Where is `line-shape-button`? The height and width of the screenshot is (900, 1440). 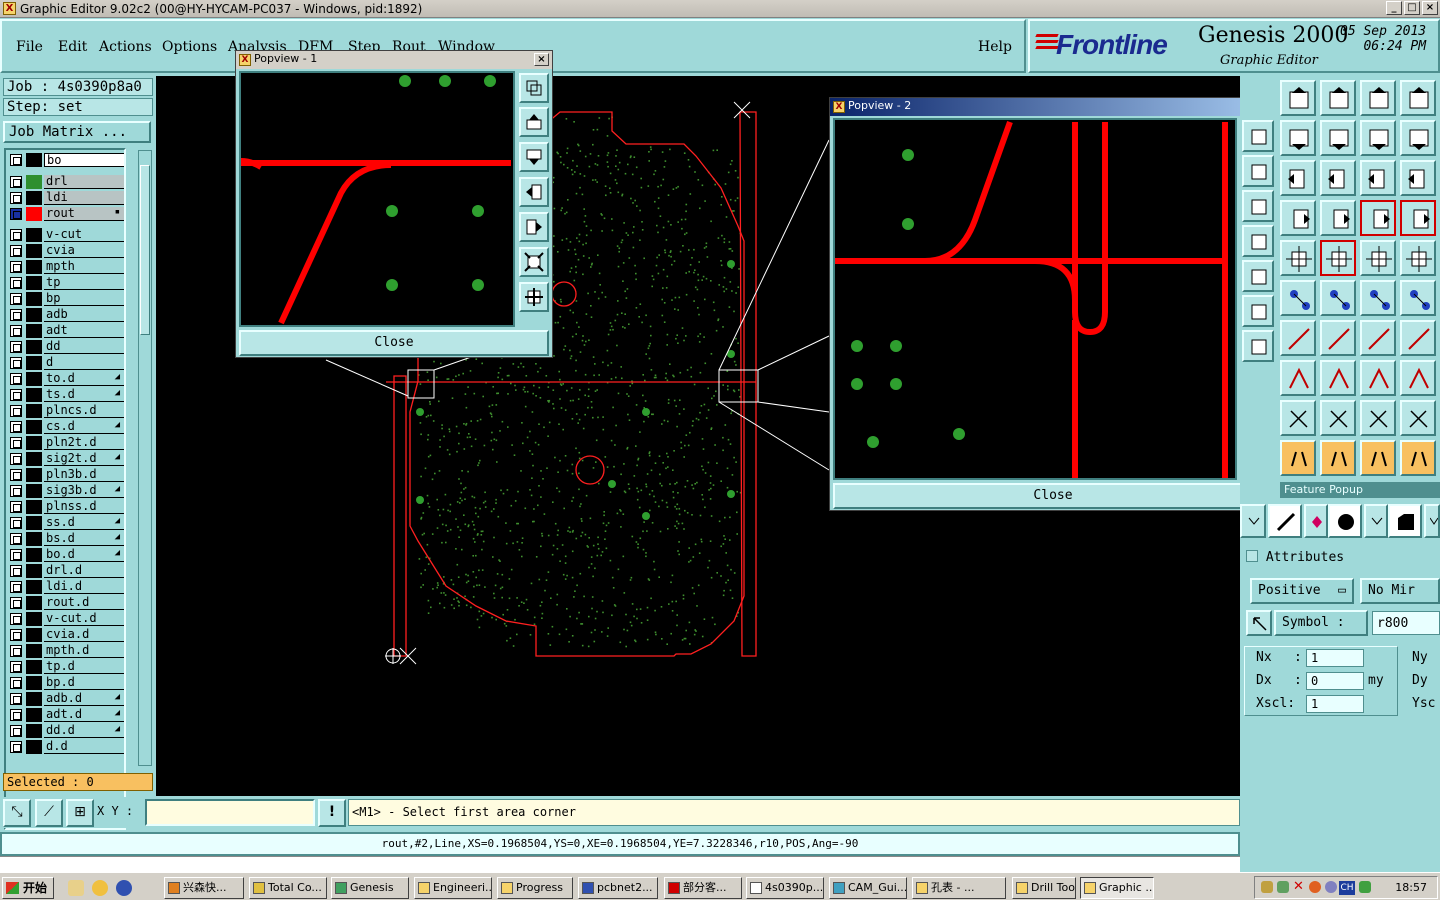 line-shape-button is located at coordinates (1285, 521).